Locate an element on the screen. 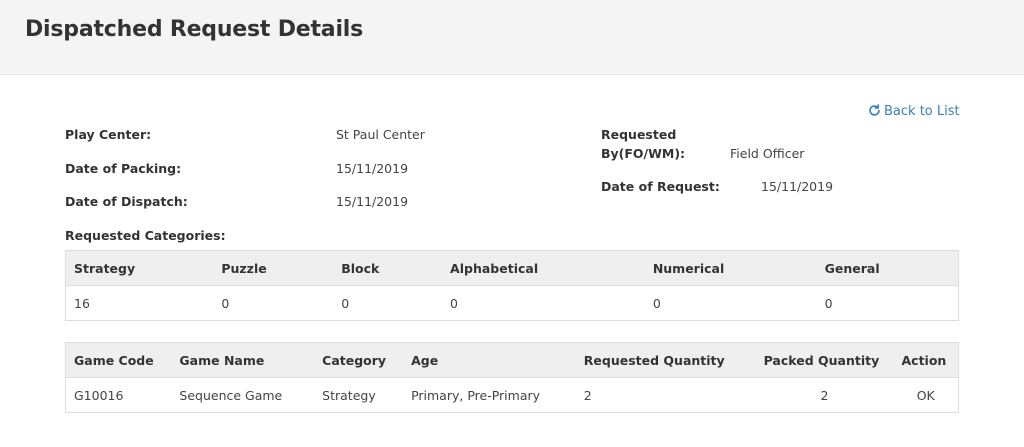 The width and height of the screenshot is (1024, 447). requested-by-value: Field Officer is located at coordinates (767, 153).